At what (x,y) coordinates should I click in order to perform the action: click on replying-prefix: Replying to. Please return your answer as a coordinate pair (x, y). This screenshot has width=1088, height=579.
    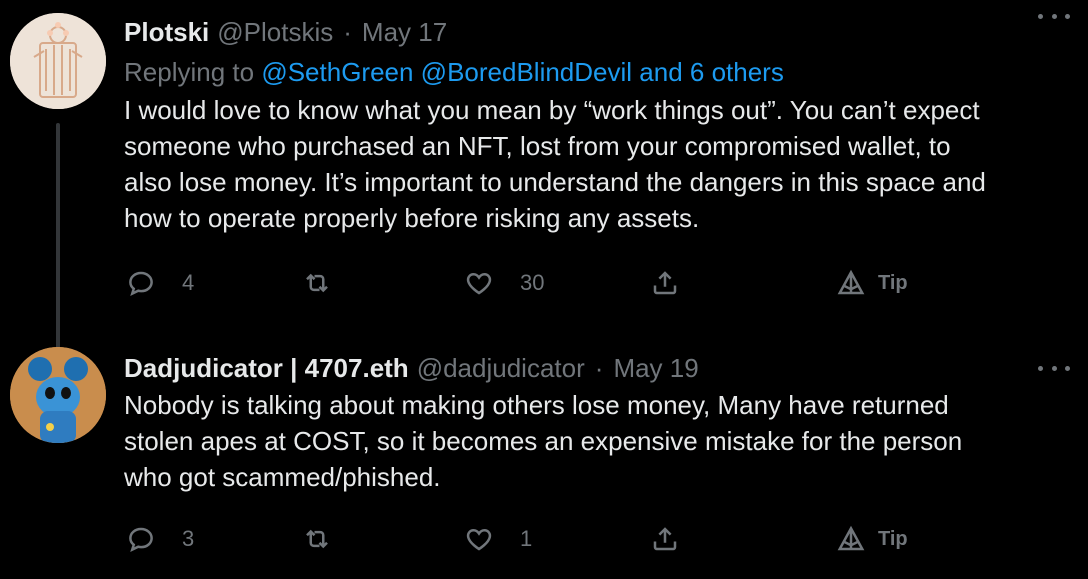
    Looking at the image, I should click on (193, 72).